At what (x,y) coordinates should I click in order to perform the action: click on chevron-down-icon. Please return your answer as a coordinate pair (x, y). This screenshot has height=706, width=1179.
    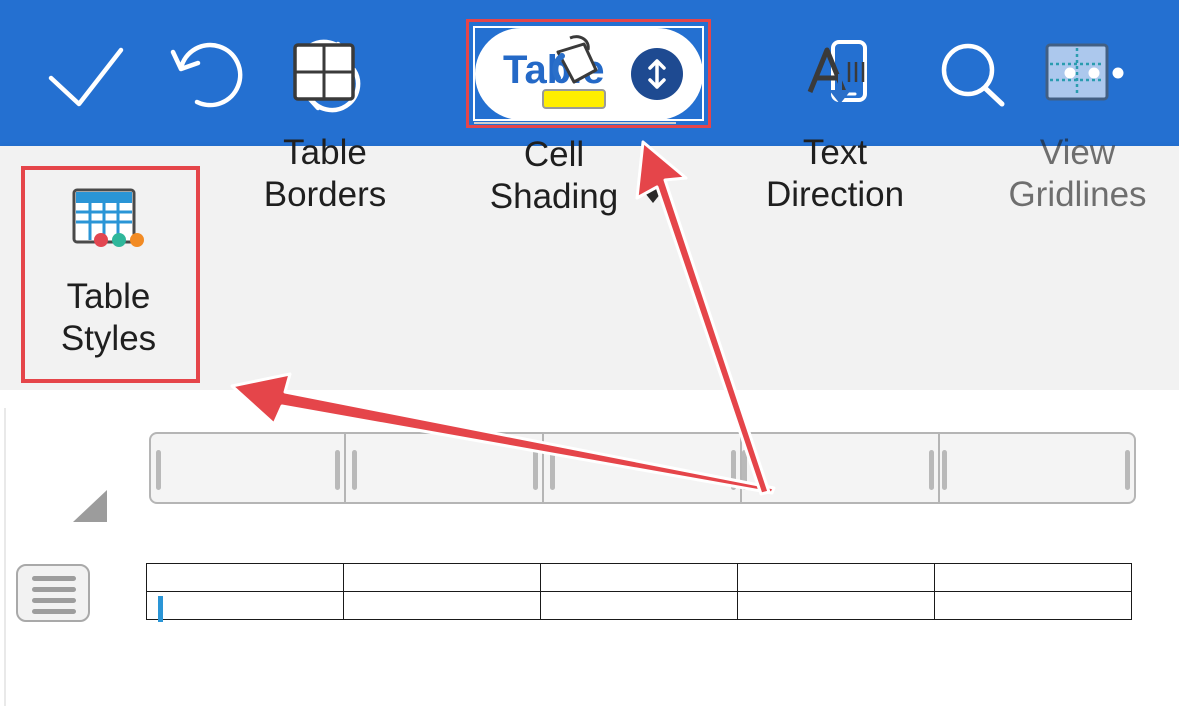
    Looking at the image, I should click on (653, 195).